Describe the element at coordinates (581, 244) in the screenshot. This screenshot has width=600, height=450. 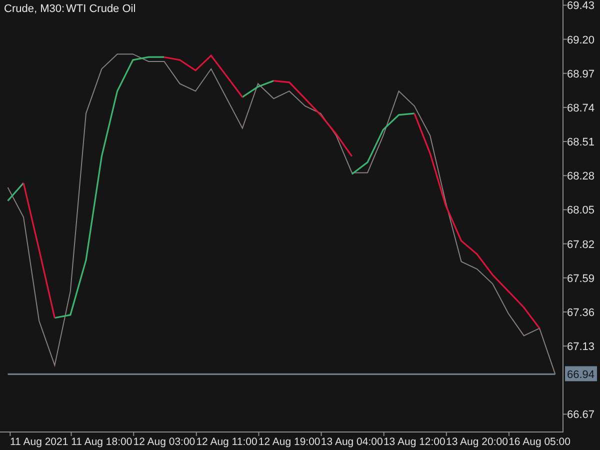
I see `price-axis-label: 67.82` at that location.